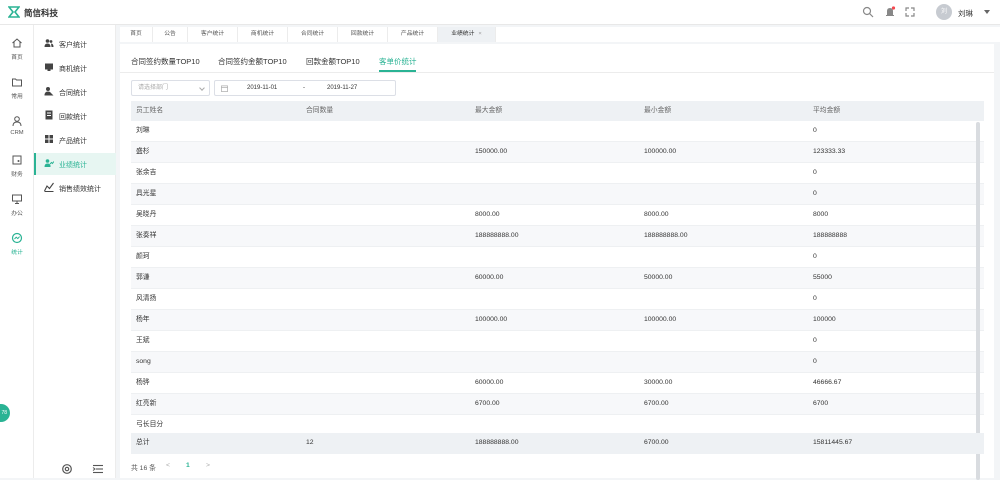 The image size is (1000, 480). I want to click on table-cell: 46666.67, so click(827, 382).